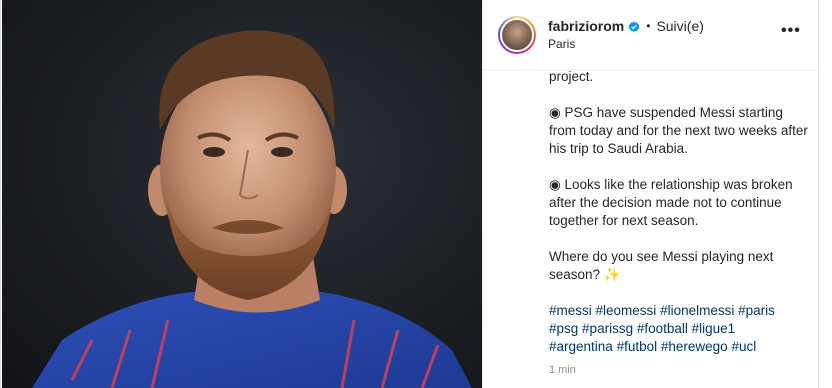 Image resolution: width=832 pixels, height=388 pixels. What do you see at coordinates (634, 26) in the screenshot?
I see `verified-badge-icon` at bounding box center [634, 26].